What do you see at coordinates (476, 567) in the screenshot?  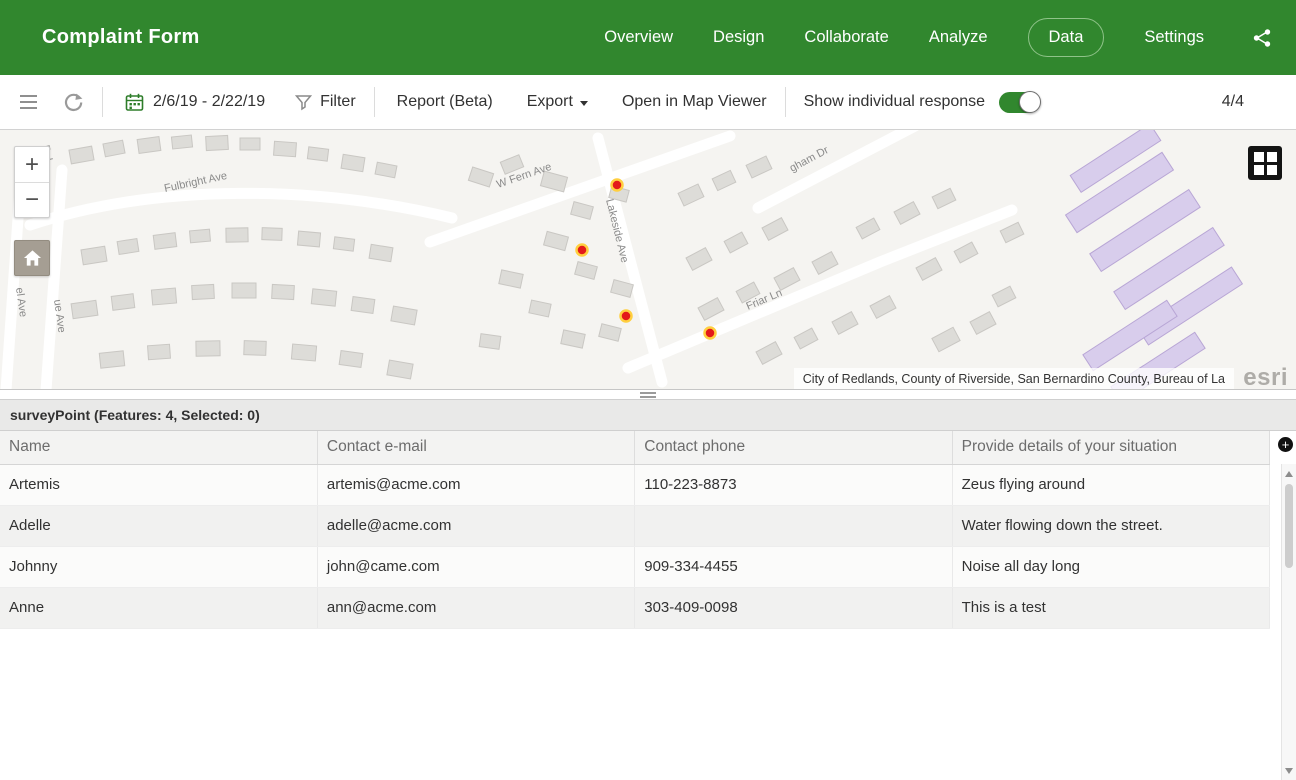 I see `cell-email: john@came.com` at bounding box center [476, 567].